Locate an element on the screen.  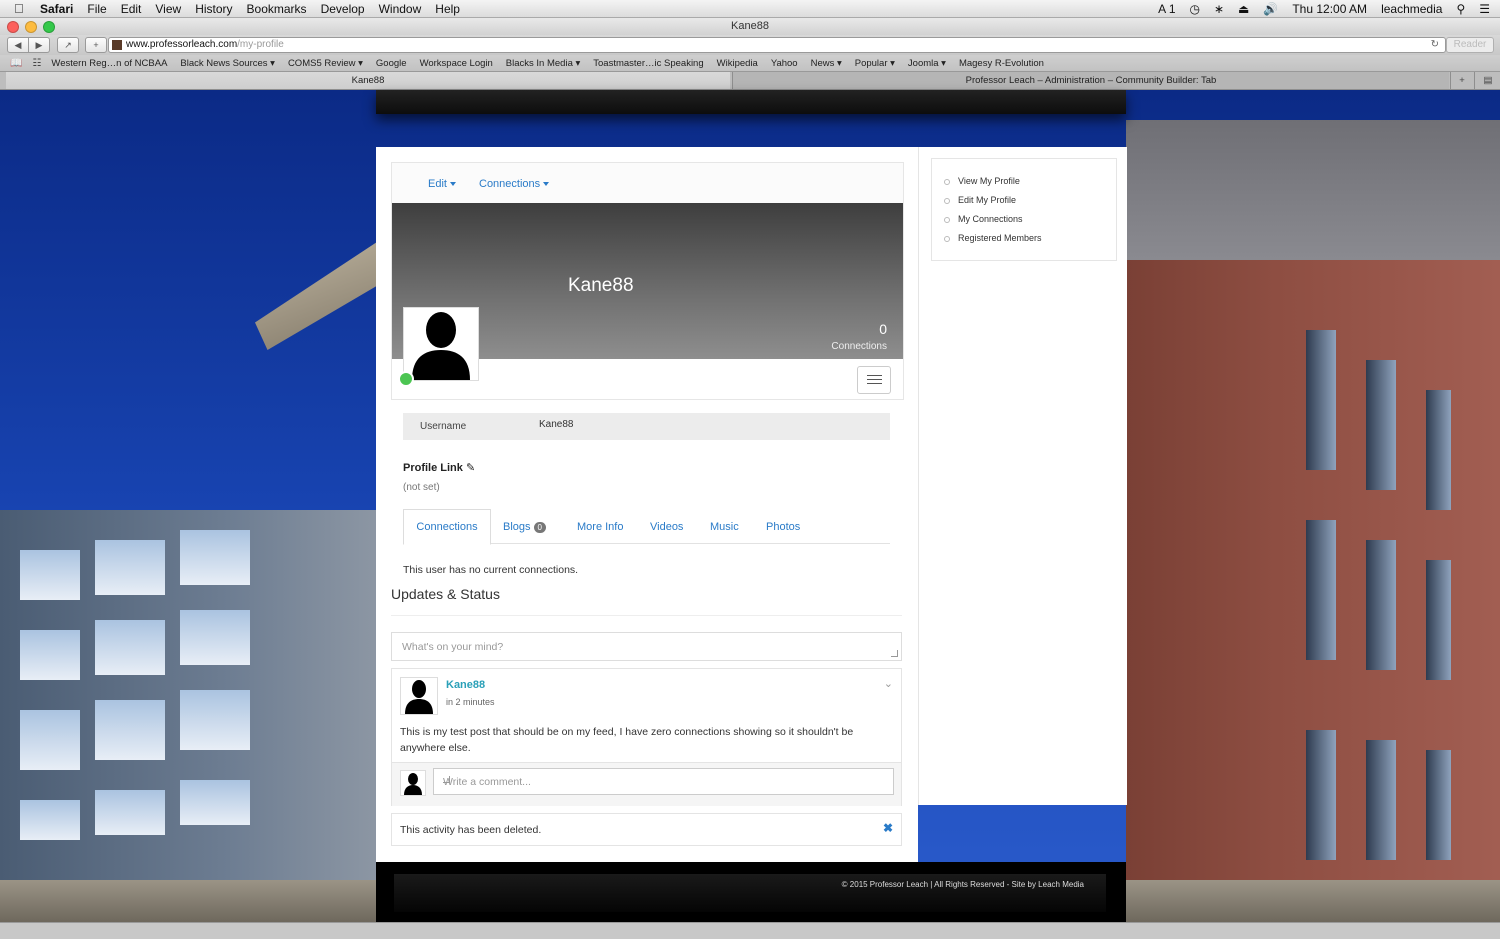
tab-kane88: Kane88 is located at coordinates (368, 80).